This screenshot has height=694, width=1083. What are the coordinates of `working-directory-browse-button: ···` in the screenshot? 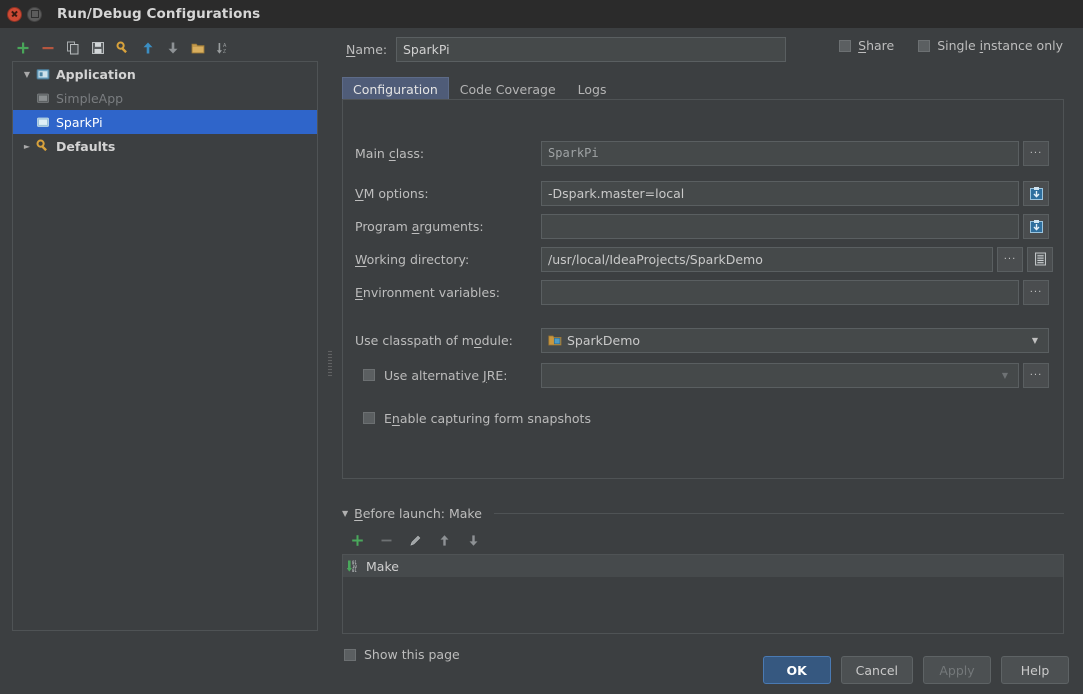 It's located at (1010, 259).